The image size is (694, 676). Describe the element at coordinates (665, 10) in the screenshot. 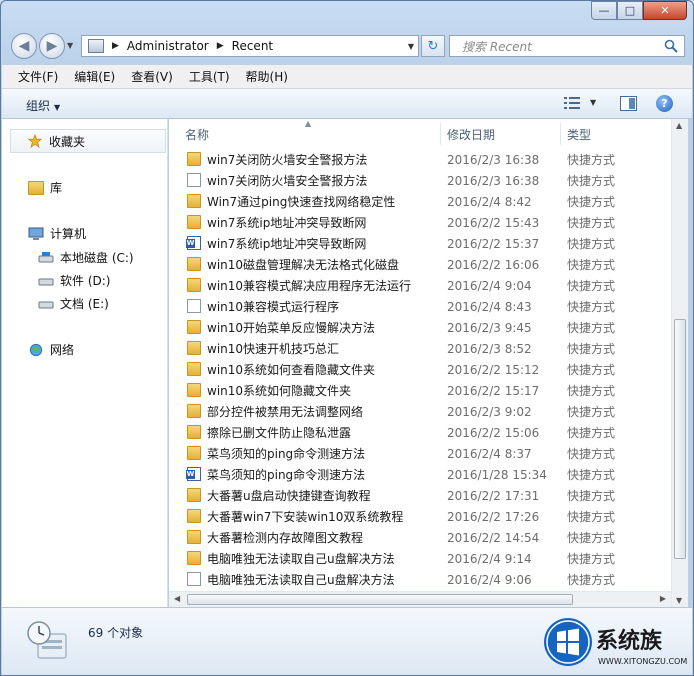

I see `close-button: ✕` at that location.